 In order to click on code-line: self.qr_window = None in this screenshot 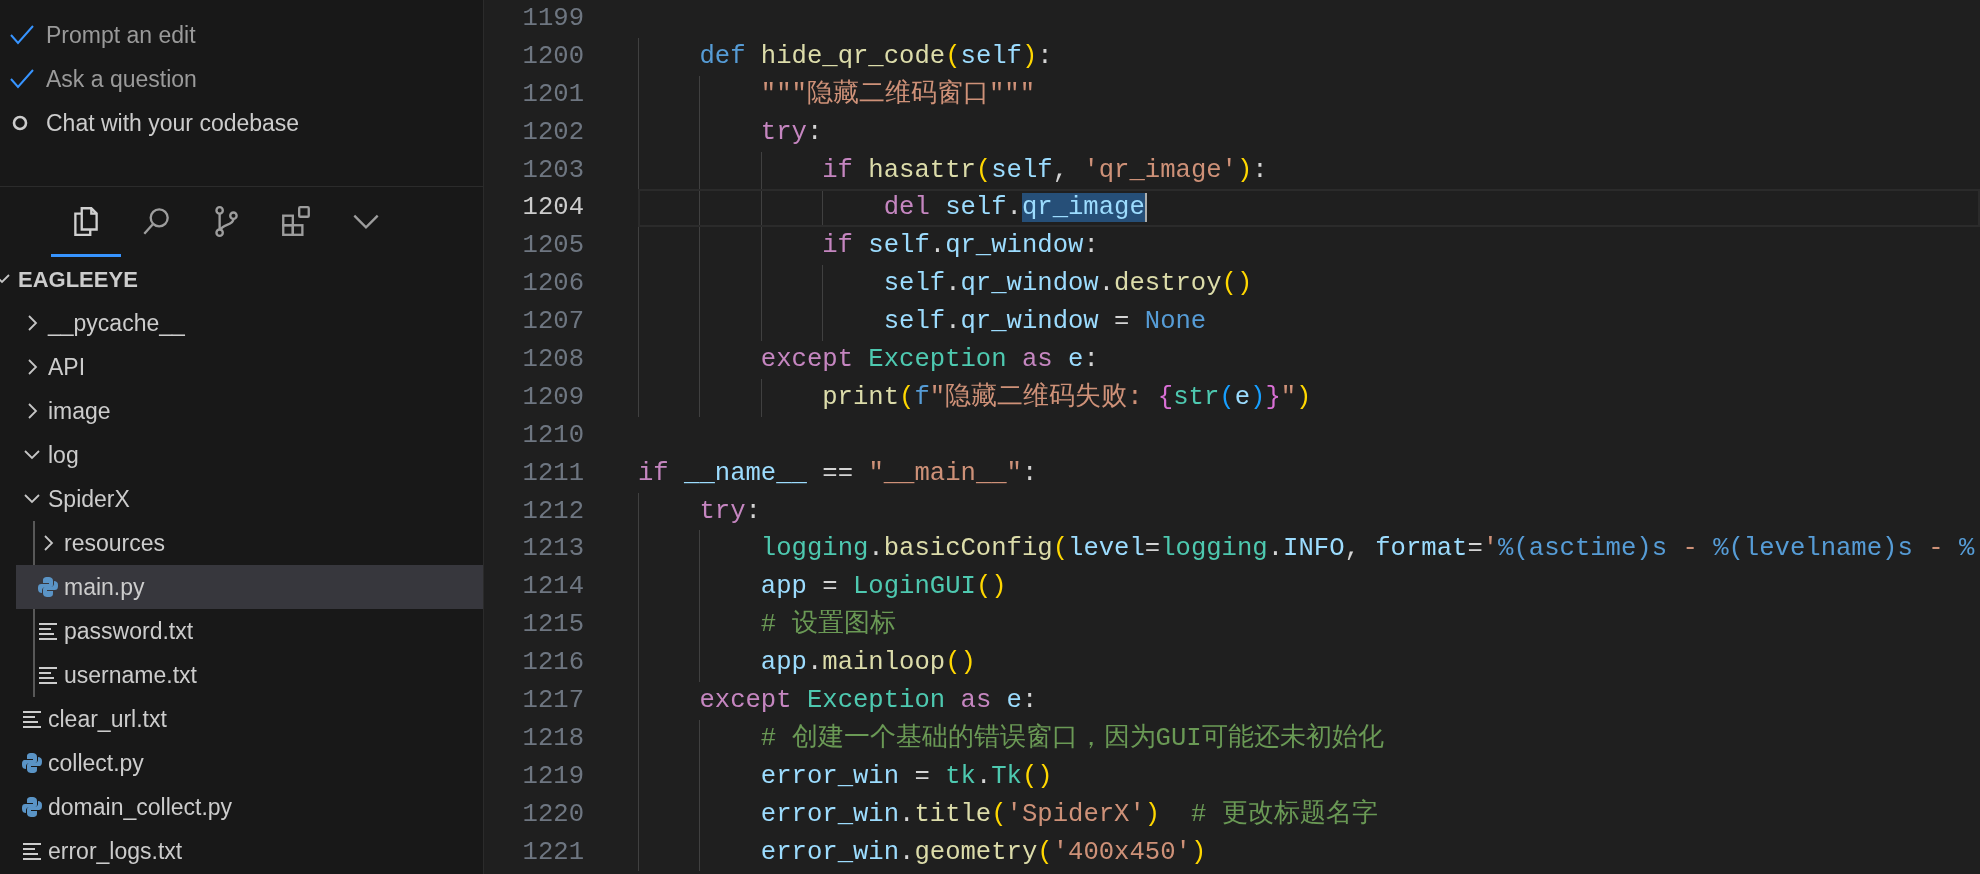, I will do `click(1045, 322)`.